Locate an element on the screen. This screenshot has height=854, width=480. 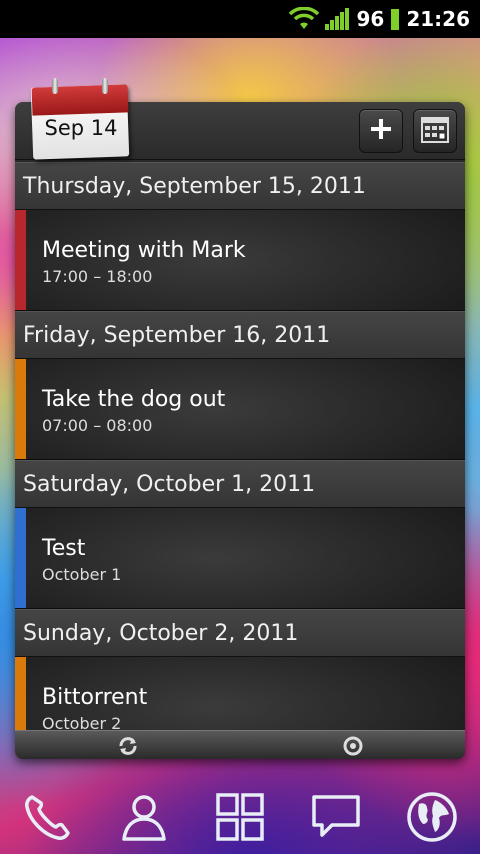
event-time: 17:00 – 18:00 is located at coordinates (97, 276).